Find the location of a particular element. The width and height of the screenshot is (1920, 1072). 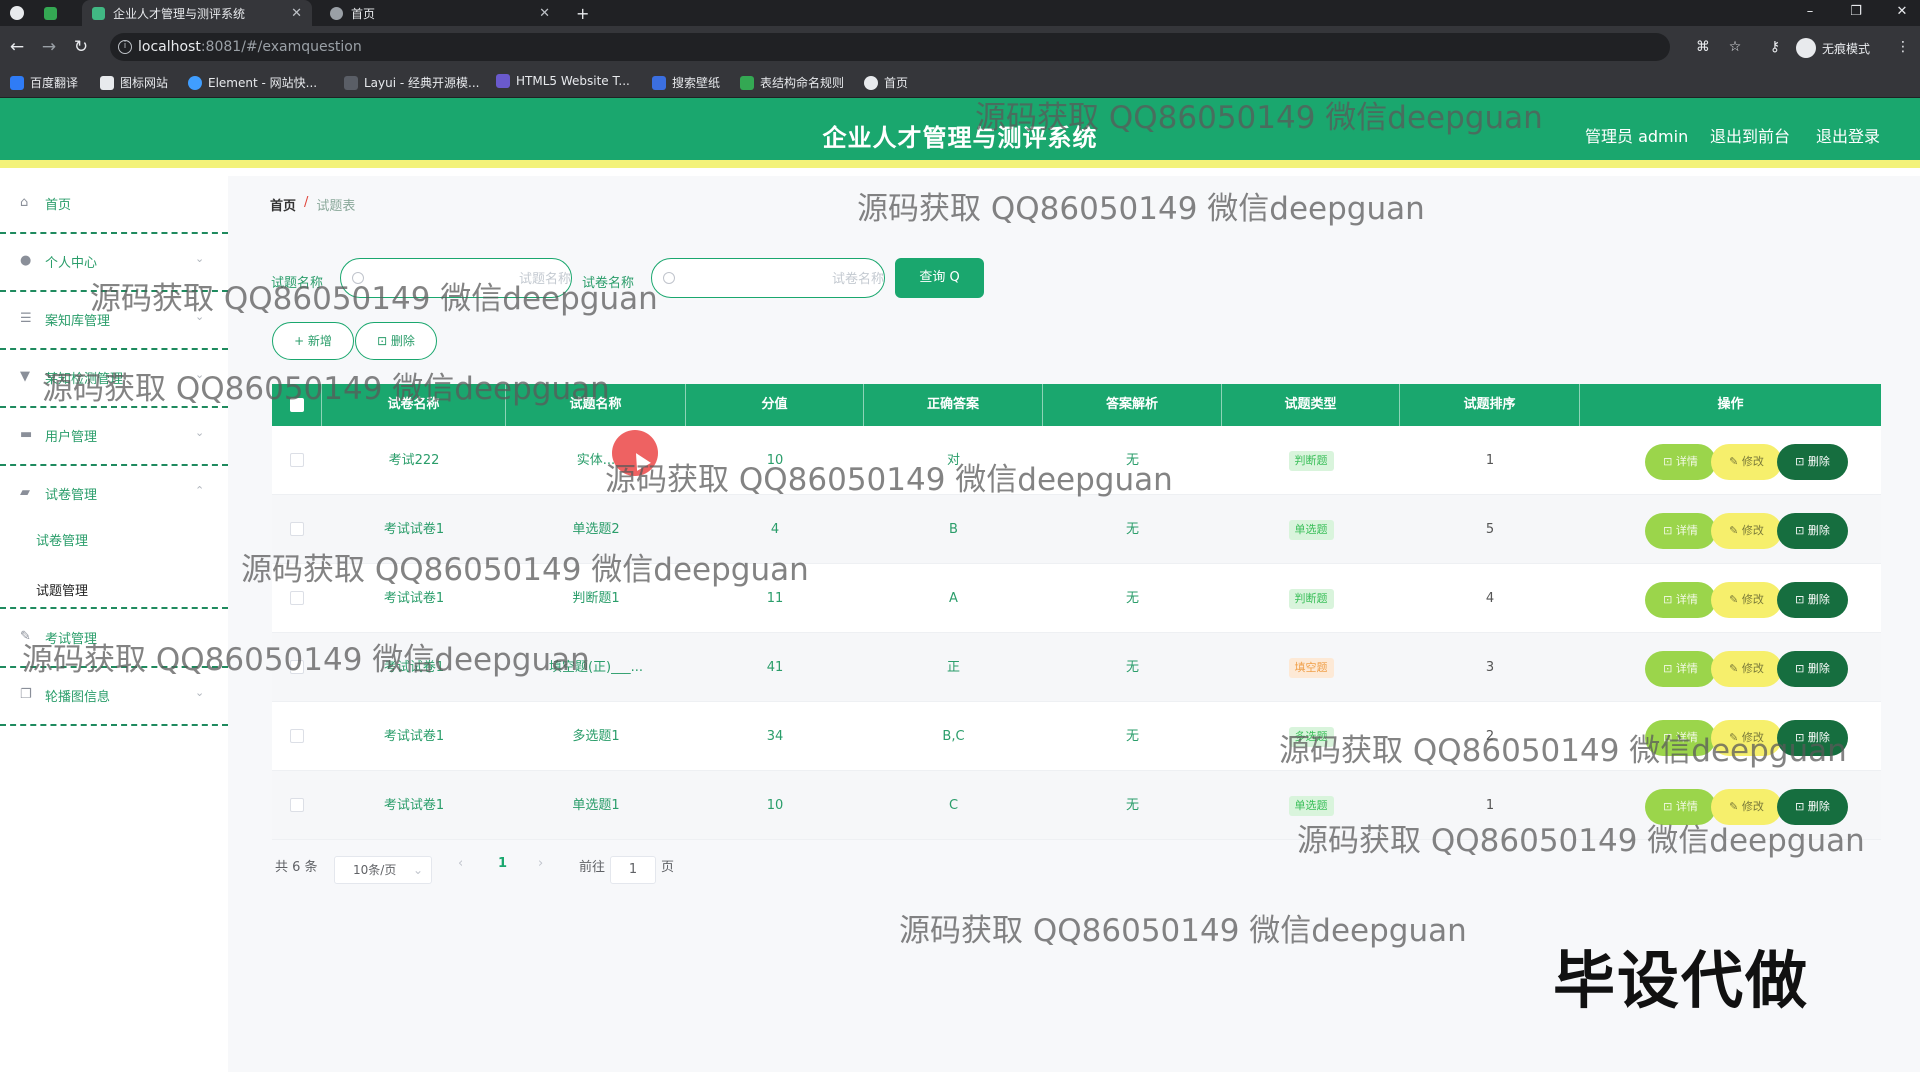

forward-icon: → is located at coordinates (49, 47).